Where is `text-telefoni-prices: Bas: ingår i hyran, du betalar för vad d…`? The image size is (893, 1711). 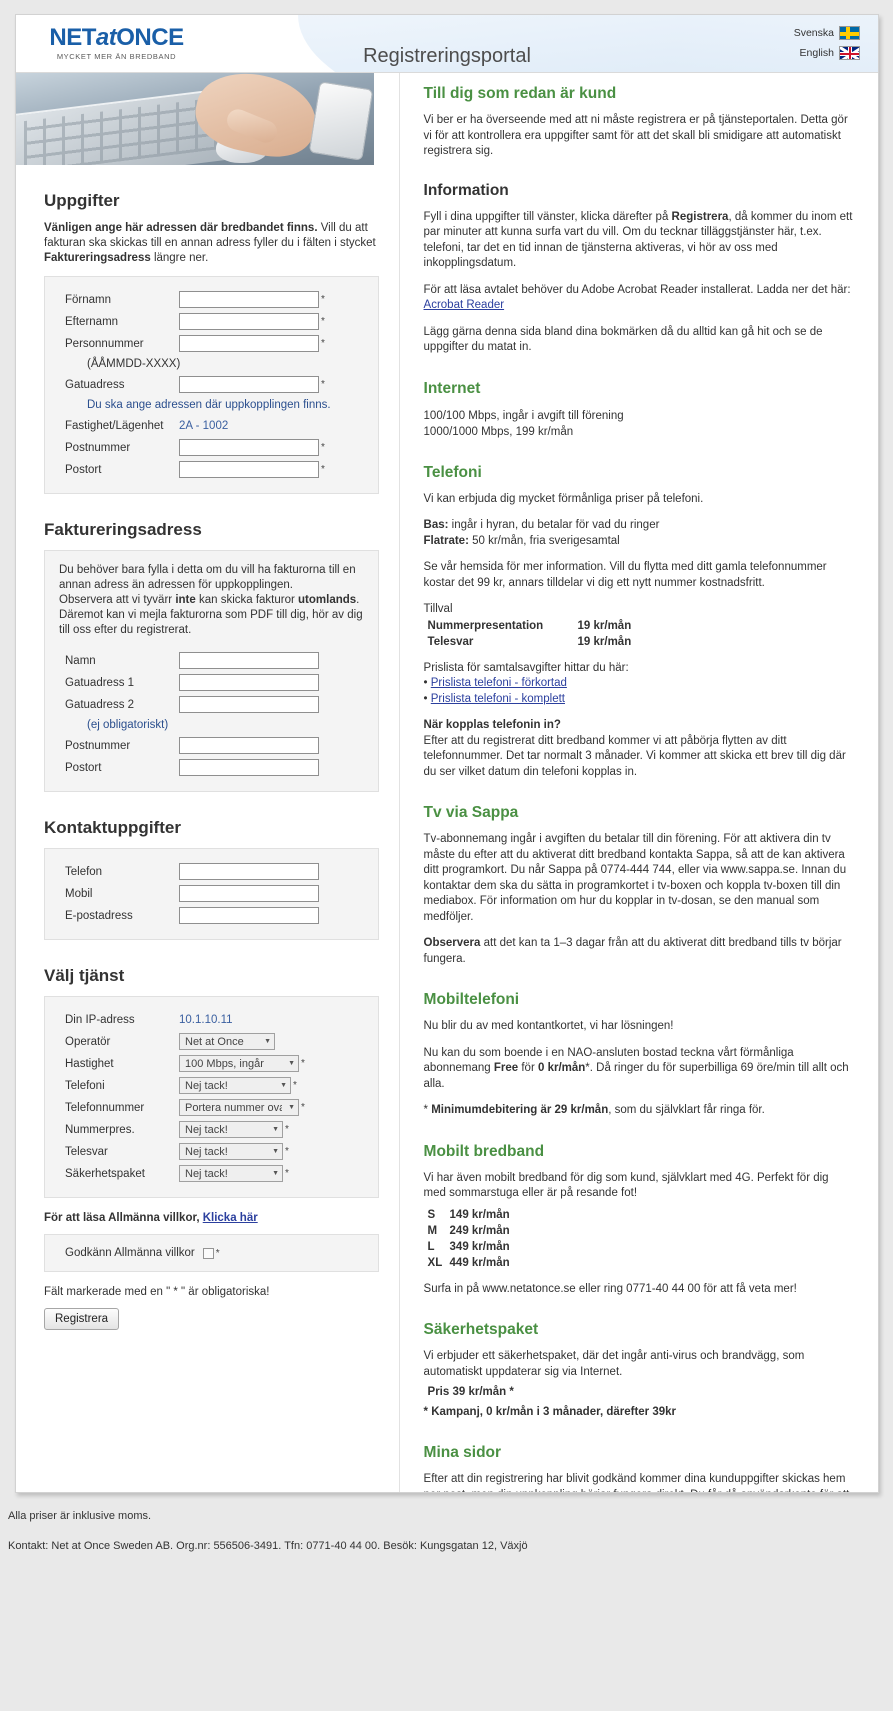
text-telefoni-prices: Bas: ingår i hyran, du betalar för vad d… is located at coordinates (639, 533).